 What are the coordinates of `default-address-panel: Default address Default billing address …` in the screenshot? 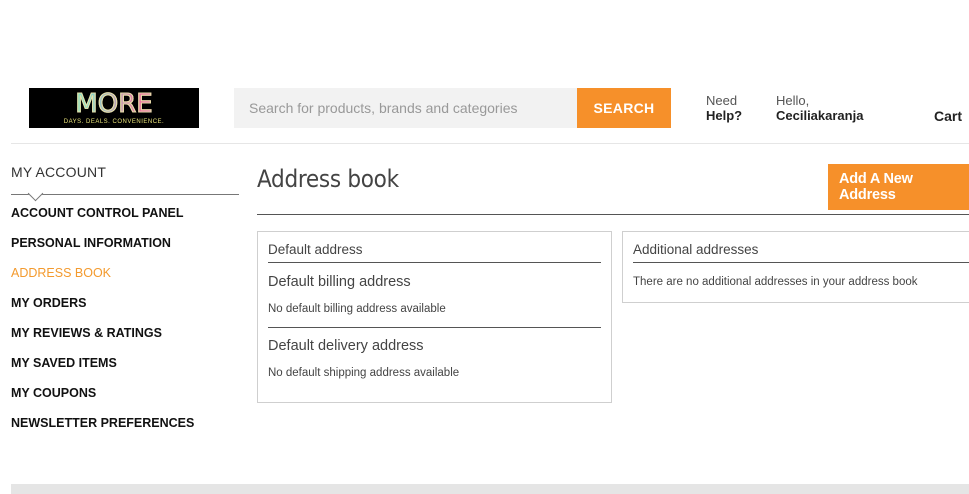 It's located at (434, 317).